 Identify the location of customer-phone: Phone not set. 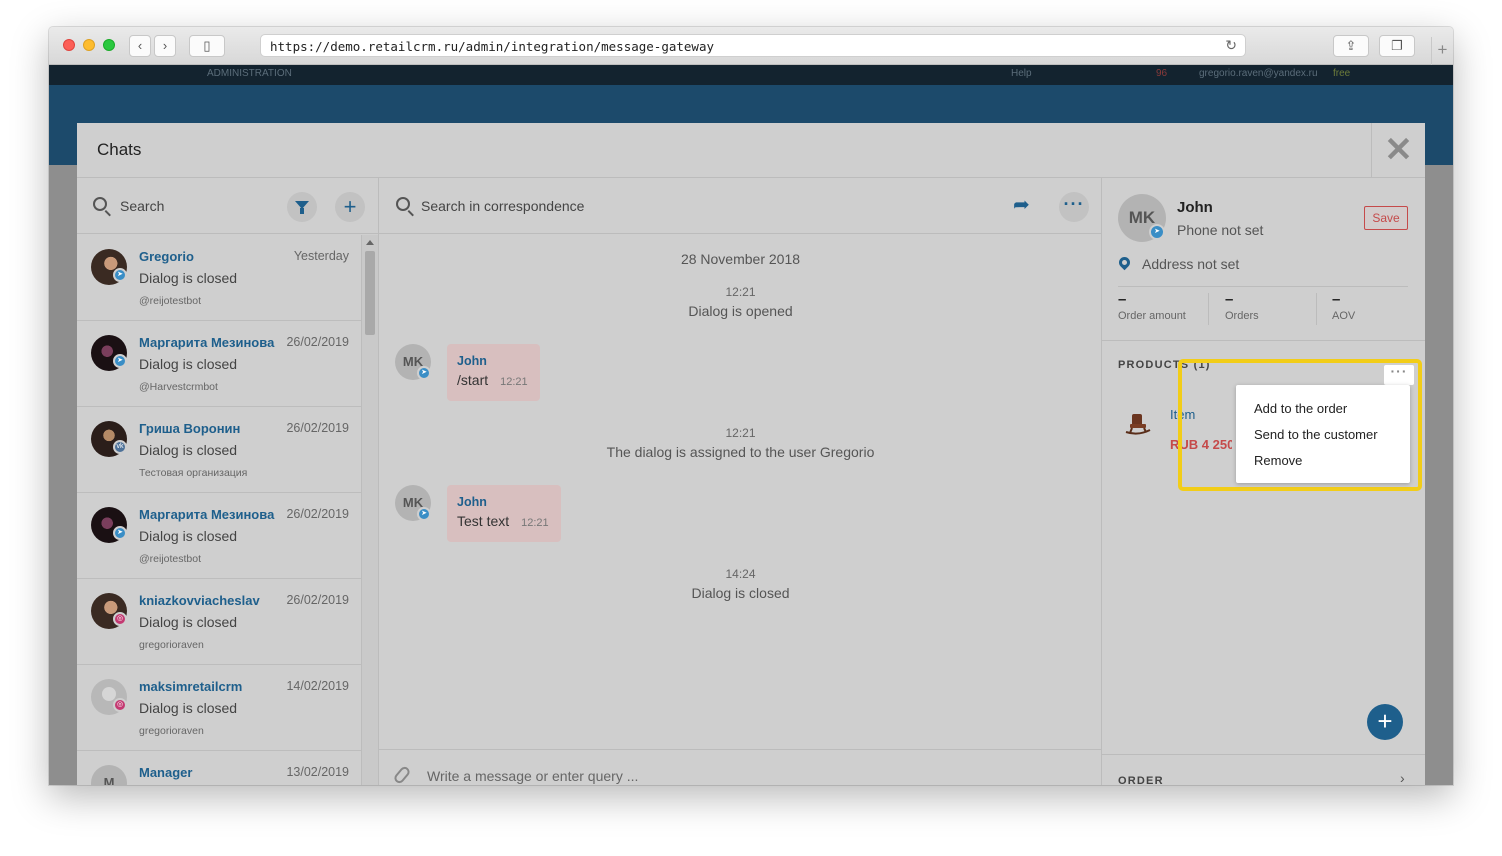
(1220, 230).